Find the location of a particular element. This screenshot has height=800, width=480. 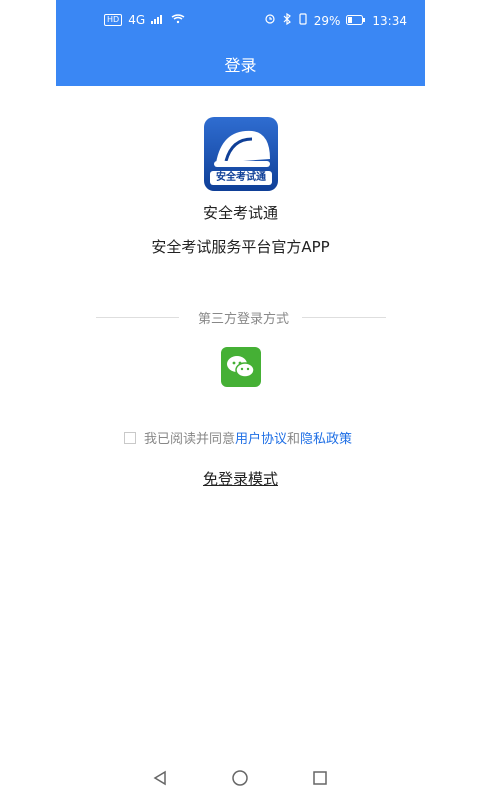

system-nav-bar is located at coordinates (240, 781).